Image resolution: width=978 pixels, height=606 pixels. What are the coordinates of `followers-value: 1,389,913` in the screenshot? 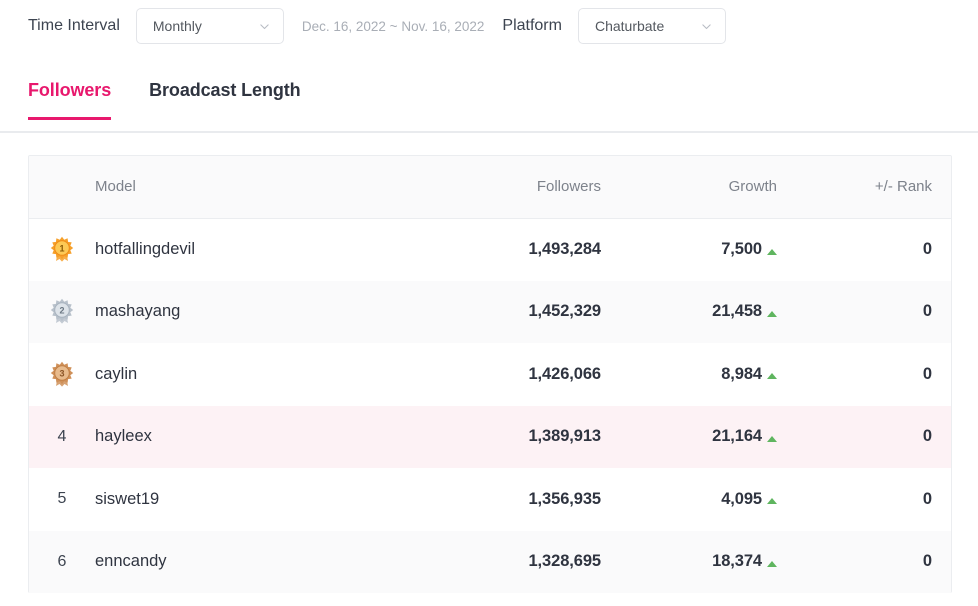 It's located at (564, 436).